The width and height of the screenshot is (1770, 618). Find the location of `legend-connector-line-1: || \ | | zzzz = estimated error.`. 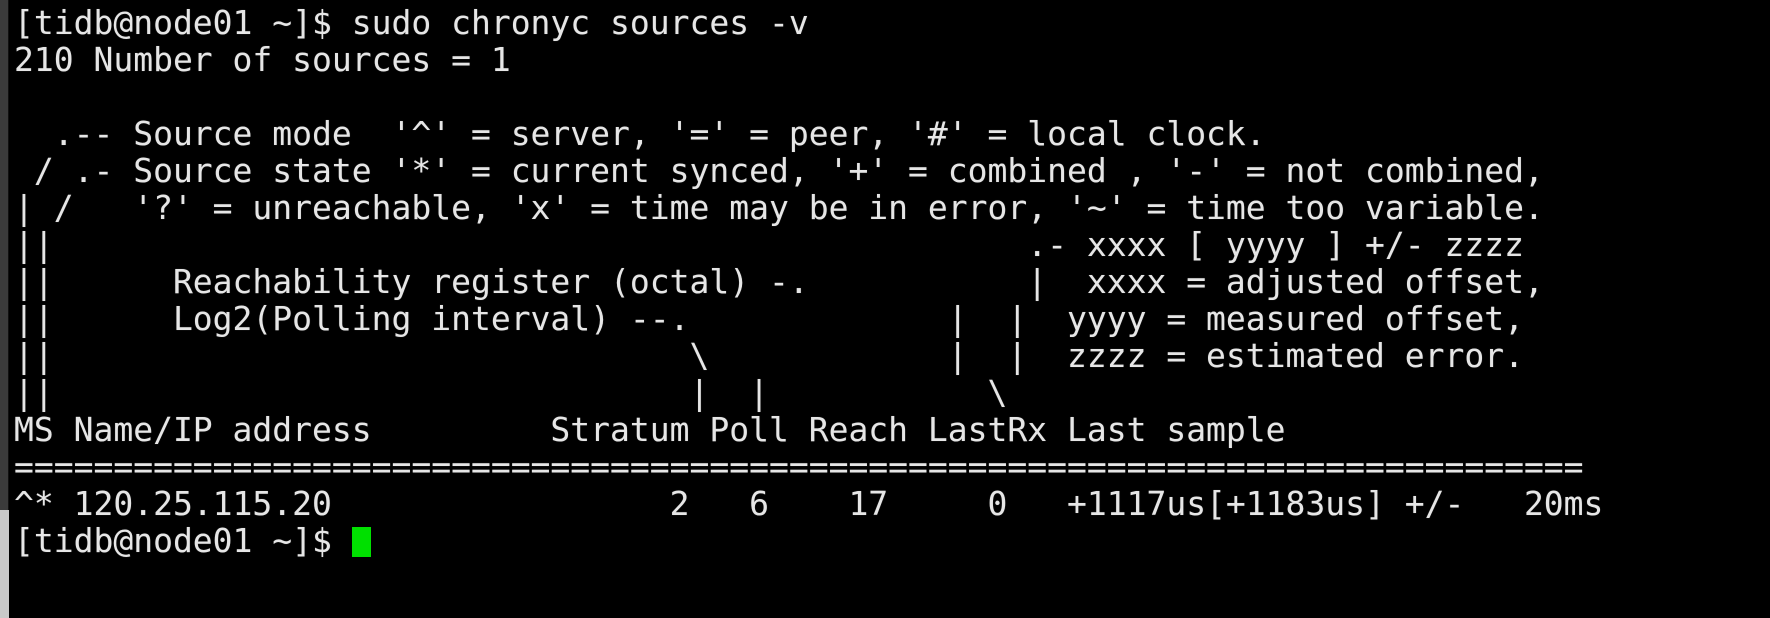

legend-connector-line-1: || \ | | zzzz = estimated error. is located at coordinates (769, 355).